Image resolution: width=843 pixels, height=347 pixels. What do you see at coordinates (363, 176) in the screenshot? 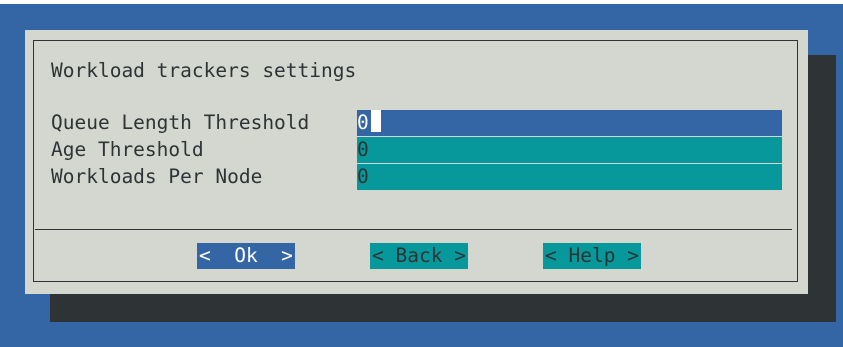
I see `workloads-per-node-value: 0` at bounding box center [363, 176].